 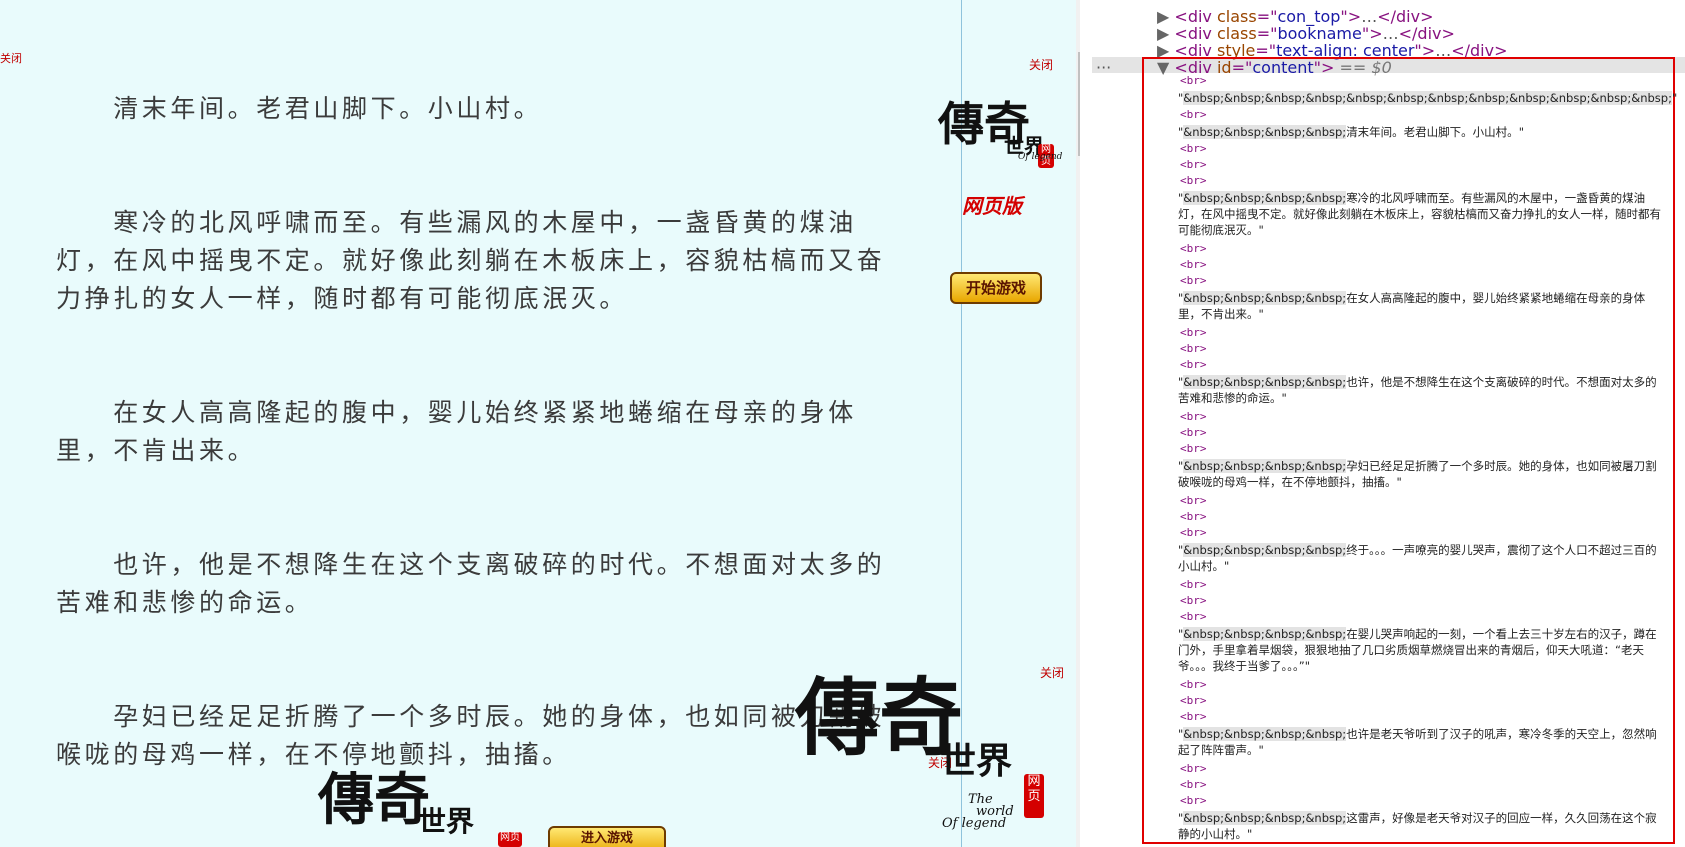 I want to click on web-version-label: 网页版, so click(x=992, y=206).